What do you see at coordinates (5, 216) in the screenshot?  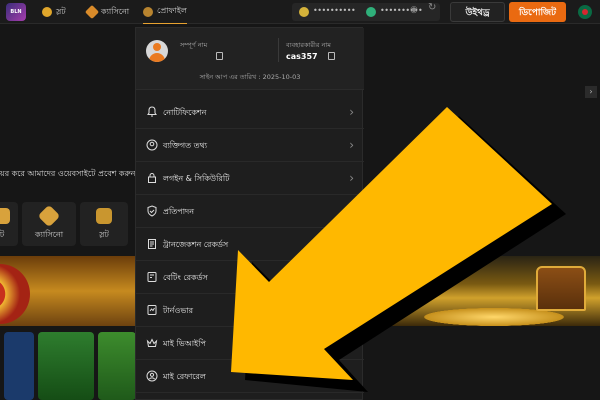 I see `category-icon` at bounding box center [5, 216].